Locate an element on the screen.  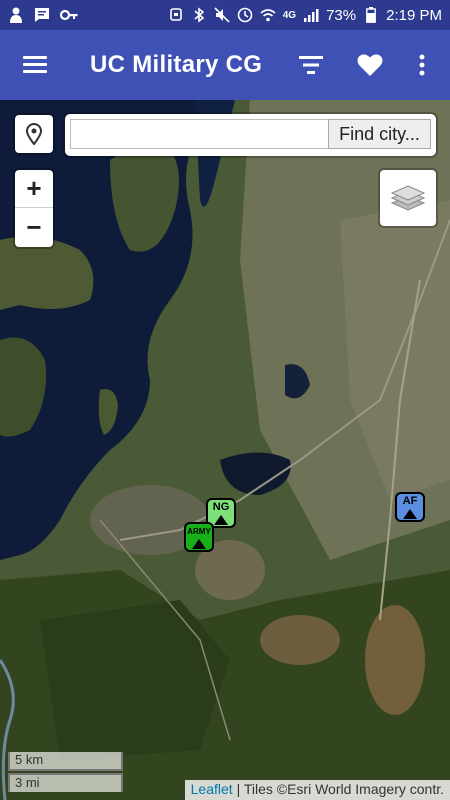
bluetooth-icon is located at coordinates (199, 15).